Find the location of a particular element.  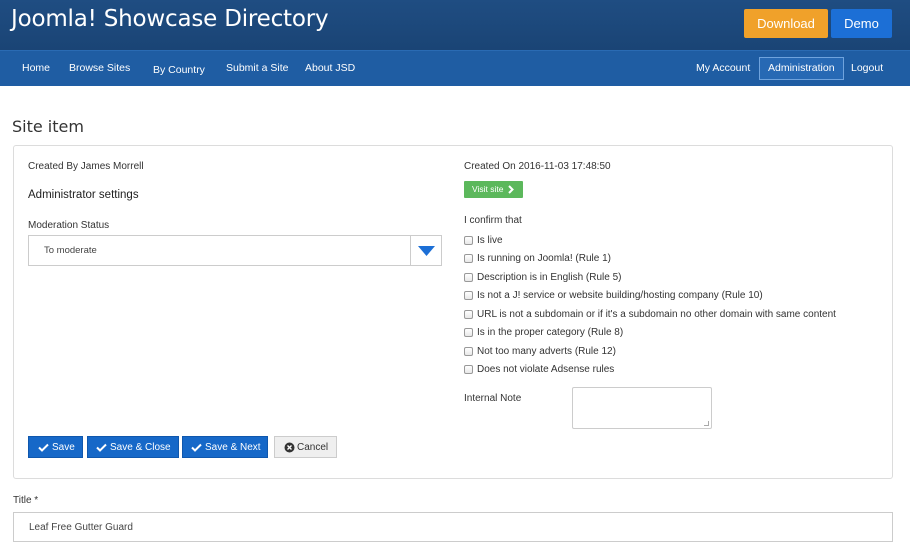

confirm-check-label: Is live is located at coordinates (490, 240).